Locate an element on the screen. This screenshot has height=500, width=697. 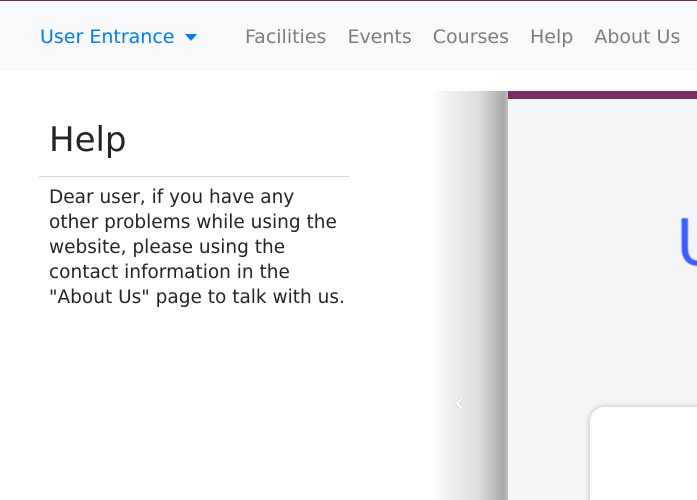
carousel-shadow is located at coordinates (475, 295).